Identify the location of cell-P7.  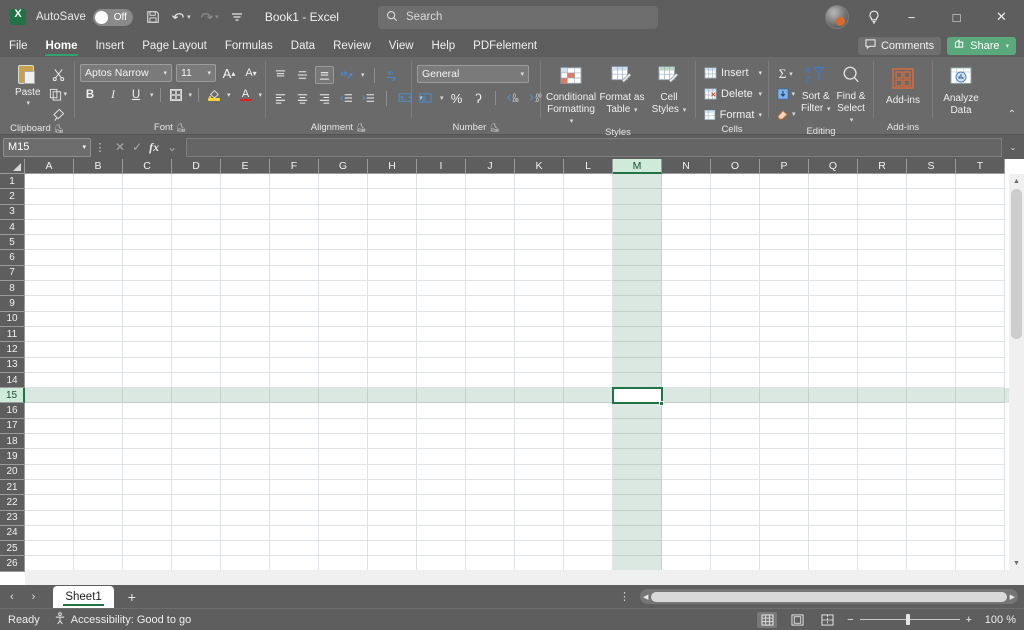
(784, 273).